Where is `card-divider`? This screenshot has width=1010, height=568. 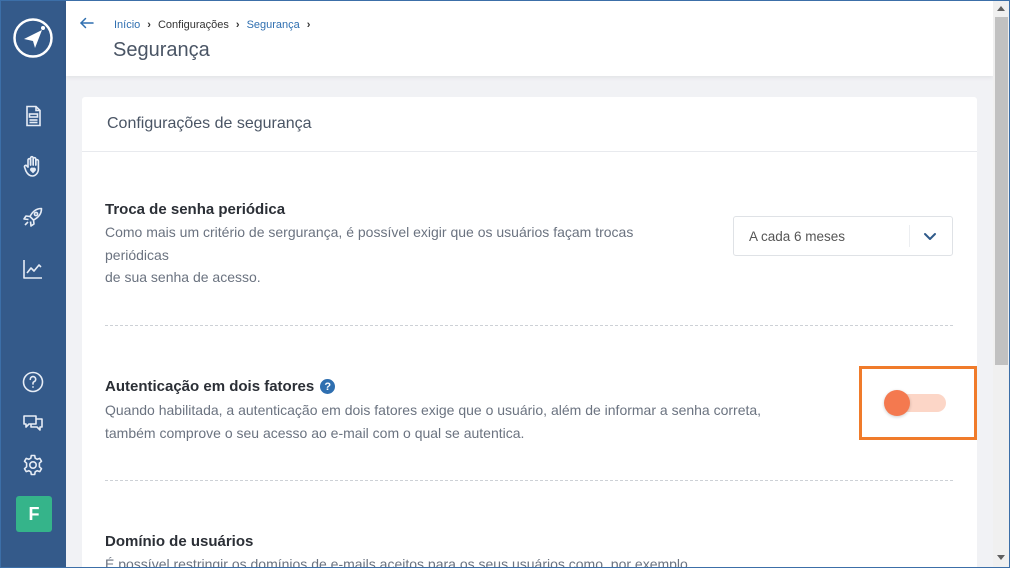 card-divider is located at coordinates (529, 151).